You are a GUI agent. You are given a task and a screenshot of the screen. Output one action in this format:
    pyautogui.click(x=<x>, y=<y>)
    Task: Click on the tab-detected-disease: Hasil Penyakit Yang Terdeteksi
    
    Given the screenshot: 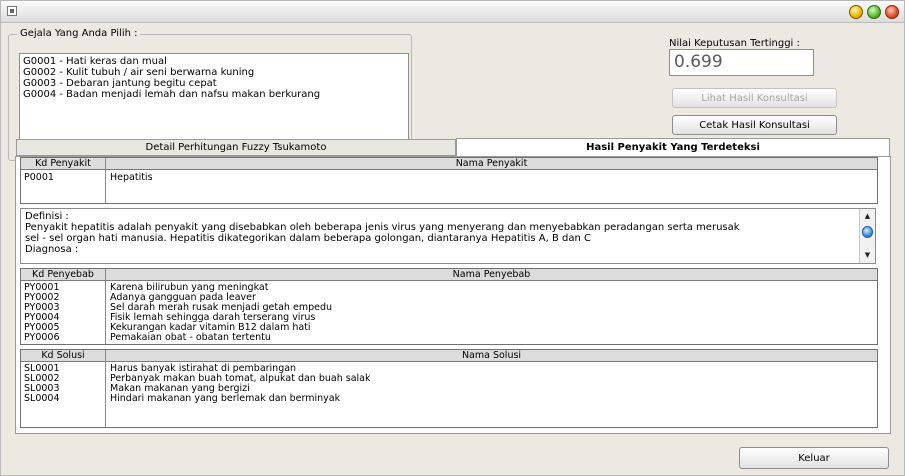 What is the action you would take?
    pyautogui.click(x=673, y=147)
    